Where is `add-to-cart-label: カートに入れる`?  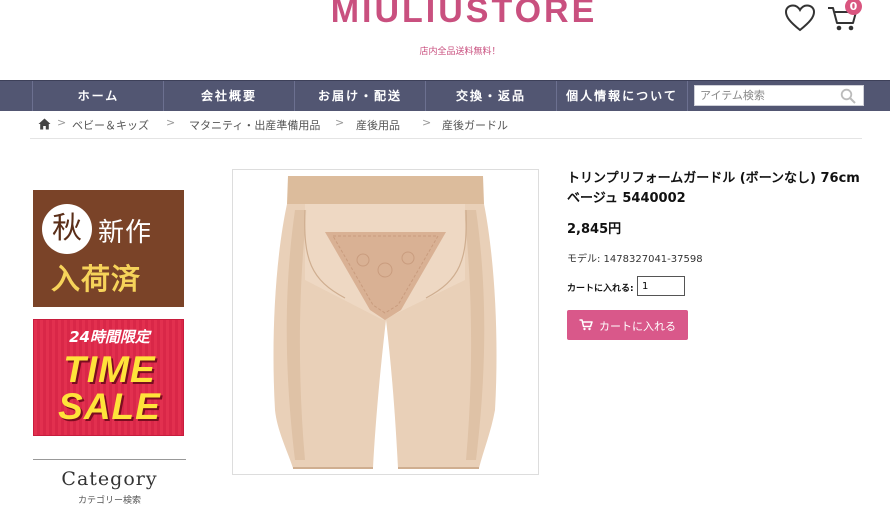
add-to-cart-label: カートに入れる is located at coordinates (637, 326).